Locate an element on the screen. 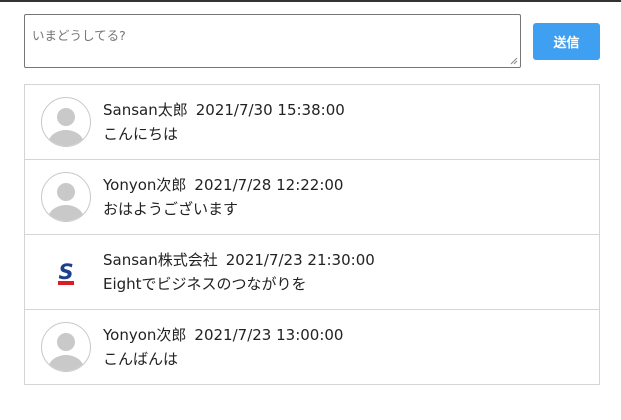  sansan-logo-icon: S is located at coordinates (66, 272).